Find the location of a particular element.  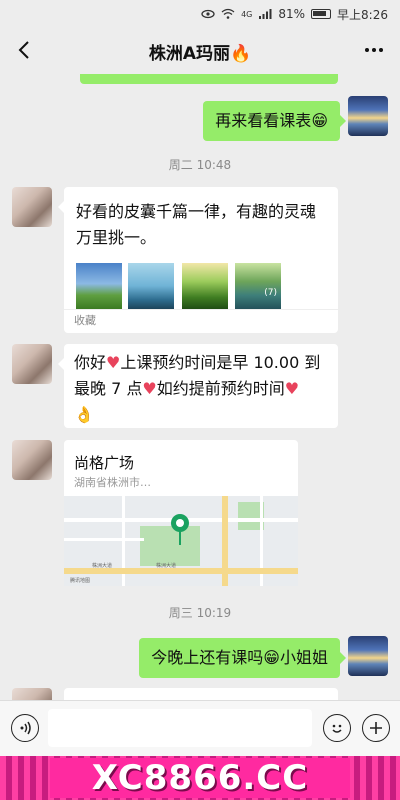

chat-title: 株洲A玛丽🔥 is located at coordinates (200, 51).